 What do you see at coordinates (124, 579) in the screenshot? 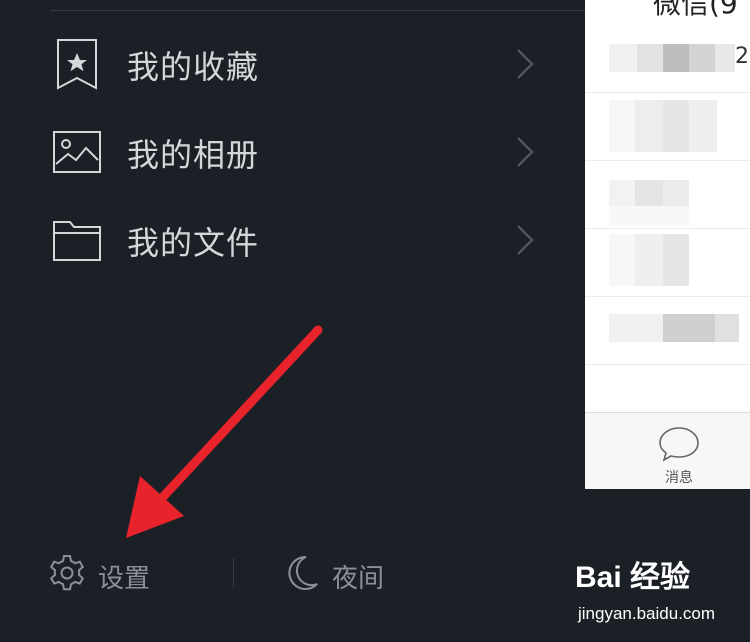
I see `settings-label: 设置` at bounding box center [124, 579].